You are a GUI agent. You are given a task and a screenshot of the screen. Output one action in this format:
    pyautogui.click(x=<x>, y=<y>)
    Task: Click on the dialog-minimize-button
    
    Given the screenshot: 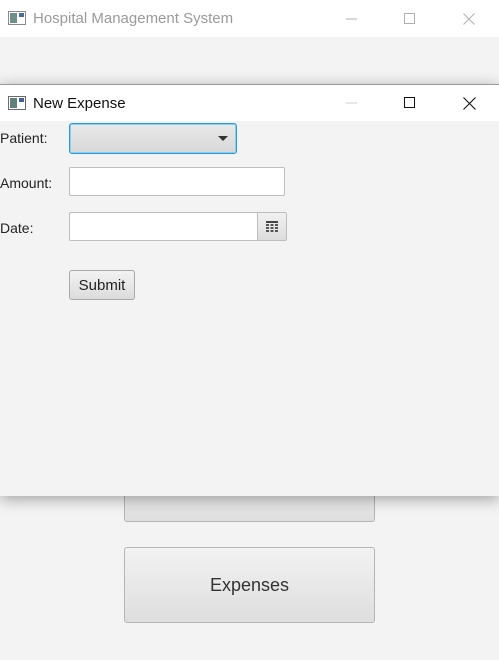 What is the action you would take?
    pyautogui.click(x=352, y=103)
    